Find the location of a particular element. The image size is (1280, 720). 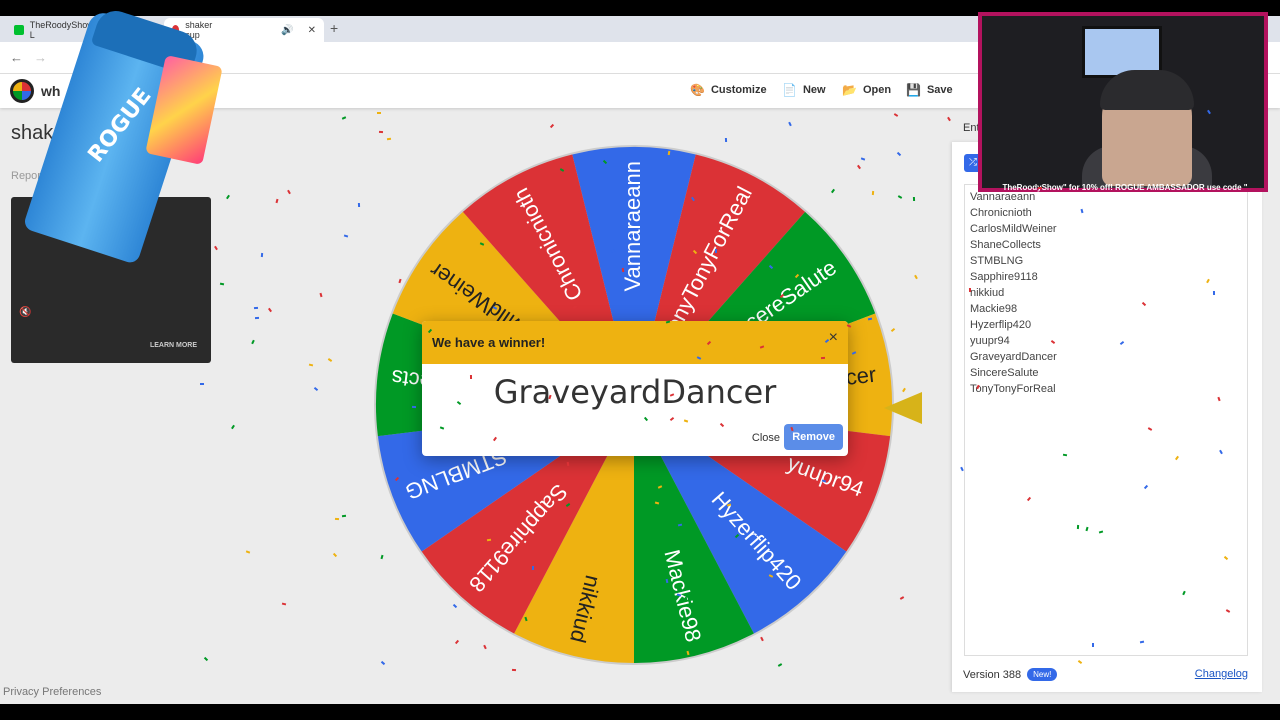

menu-label: Save is located at coordinates (939, 90).